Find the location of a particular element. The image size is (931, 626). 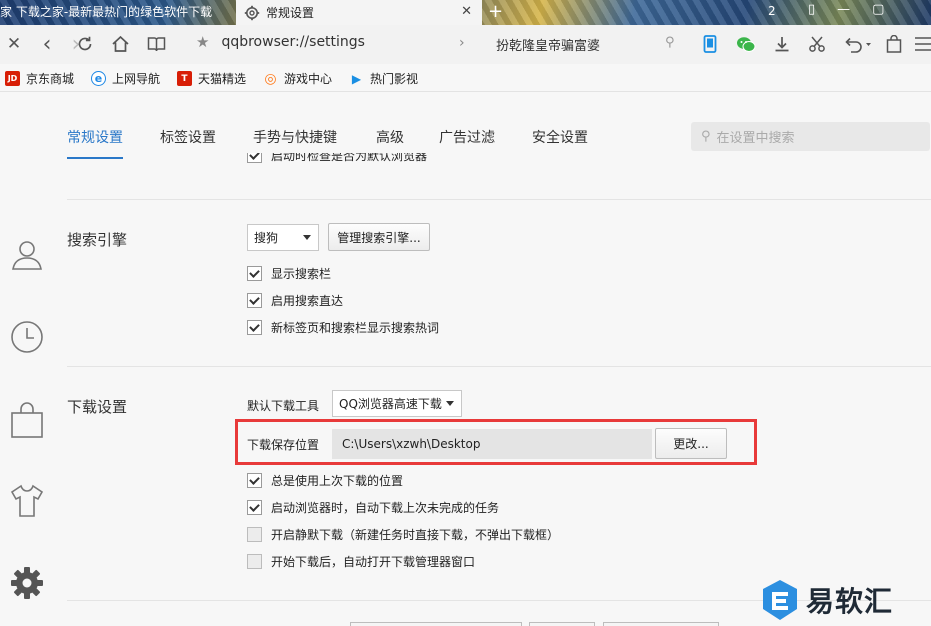

left-sidebar is located at coordinates (27, 359).